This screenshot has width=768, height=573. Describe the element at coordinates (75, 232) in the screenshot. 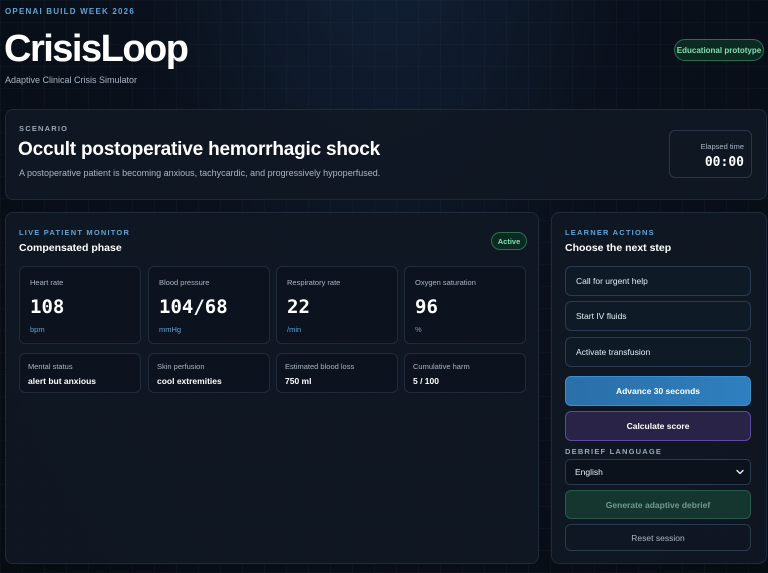

I see `monitor-label: LIVE PATIENT MONITOR` at that location.